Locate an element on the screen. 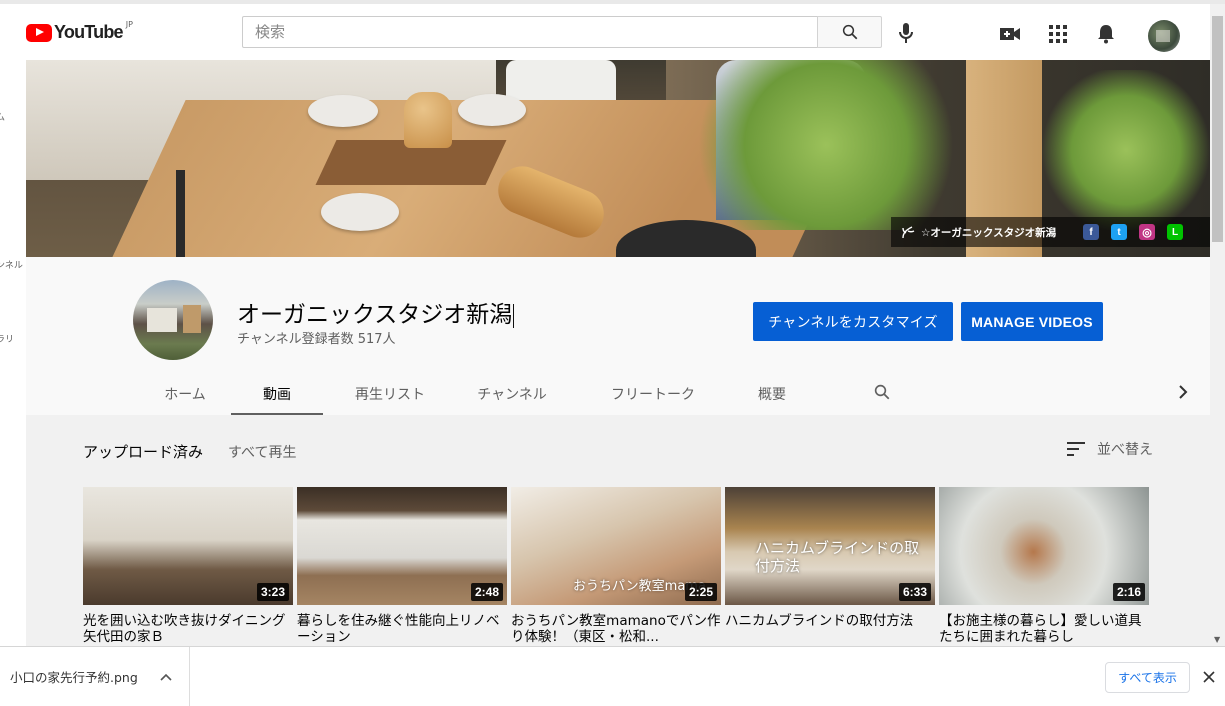 The width and height of the screenshot is (1225, 706). guide-item-fragment: ンネル is located at coordinates (11, 264).